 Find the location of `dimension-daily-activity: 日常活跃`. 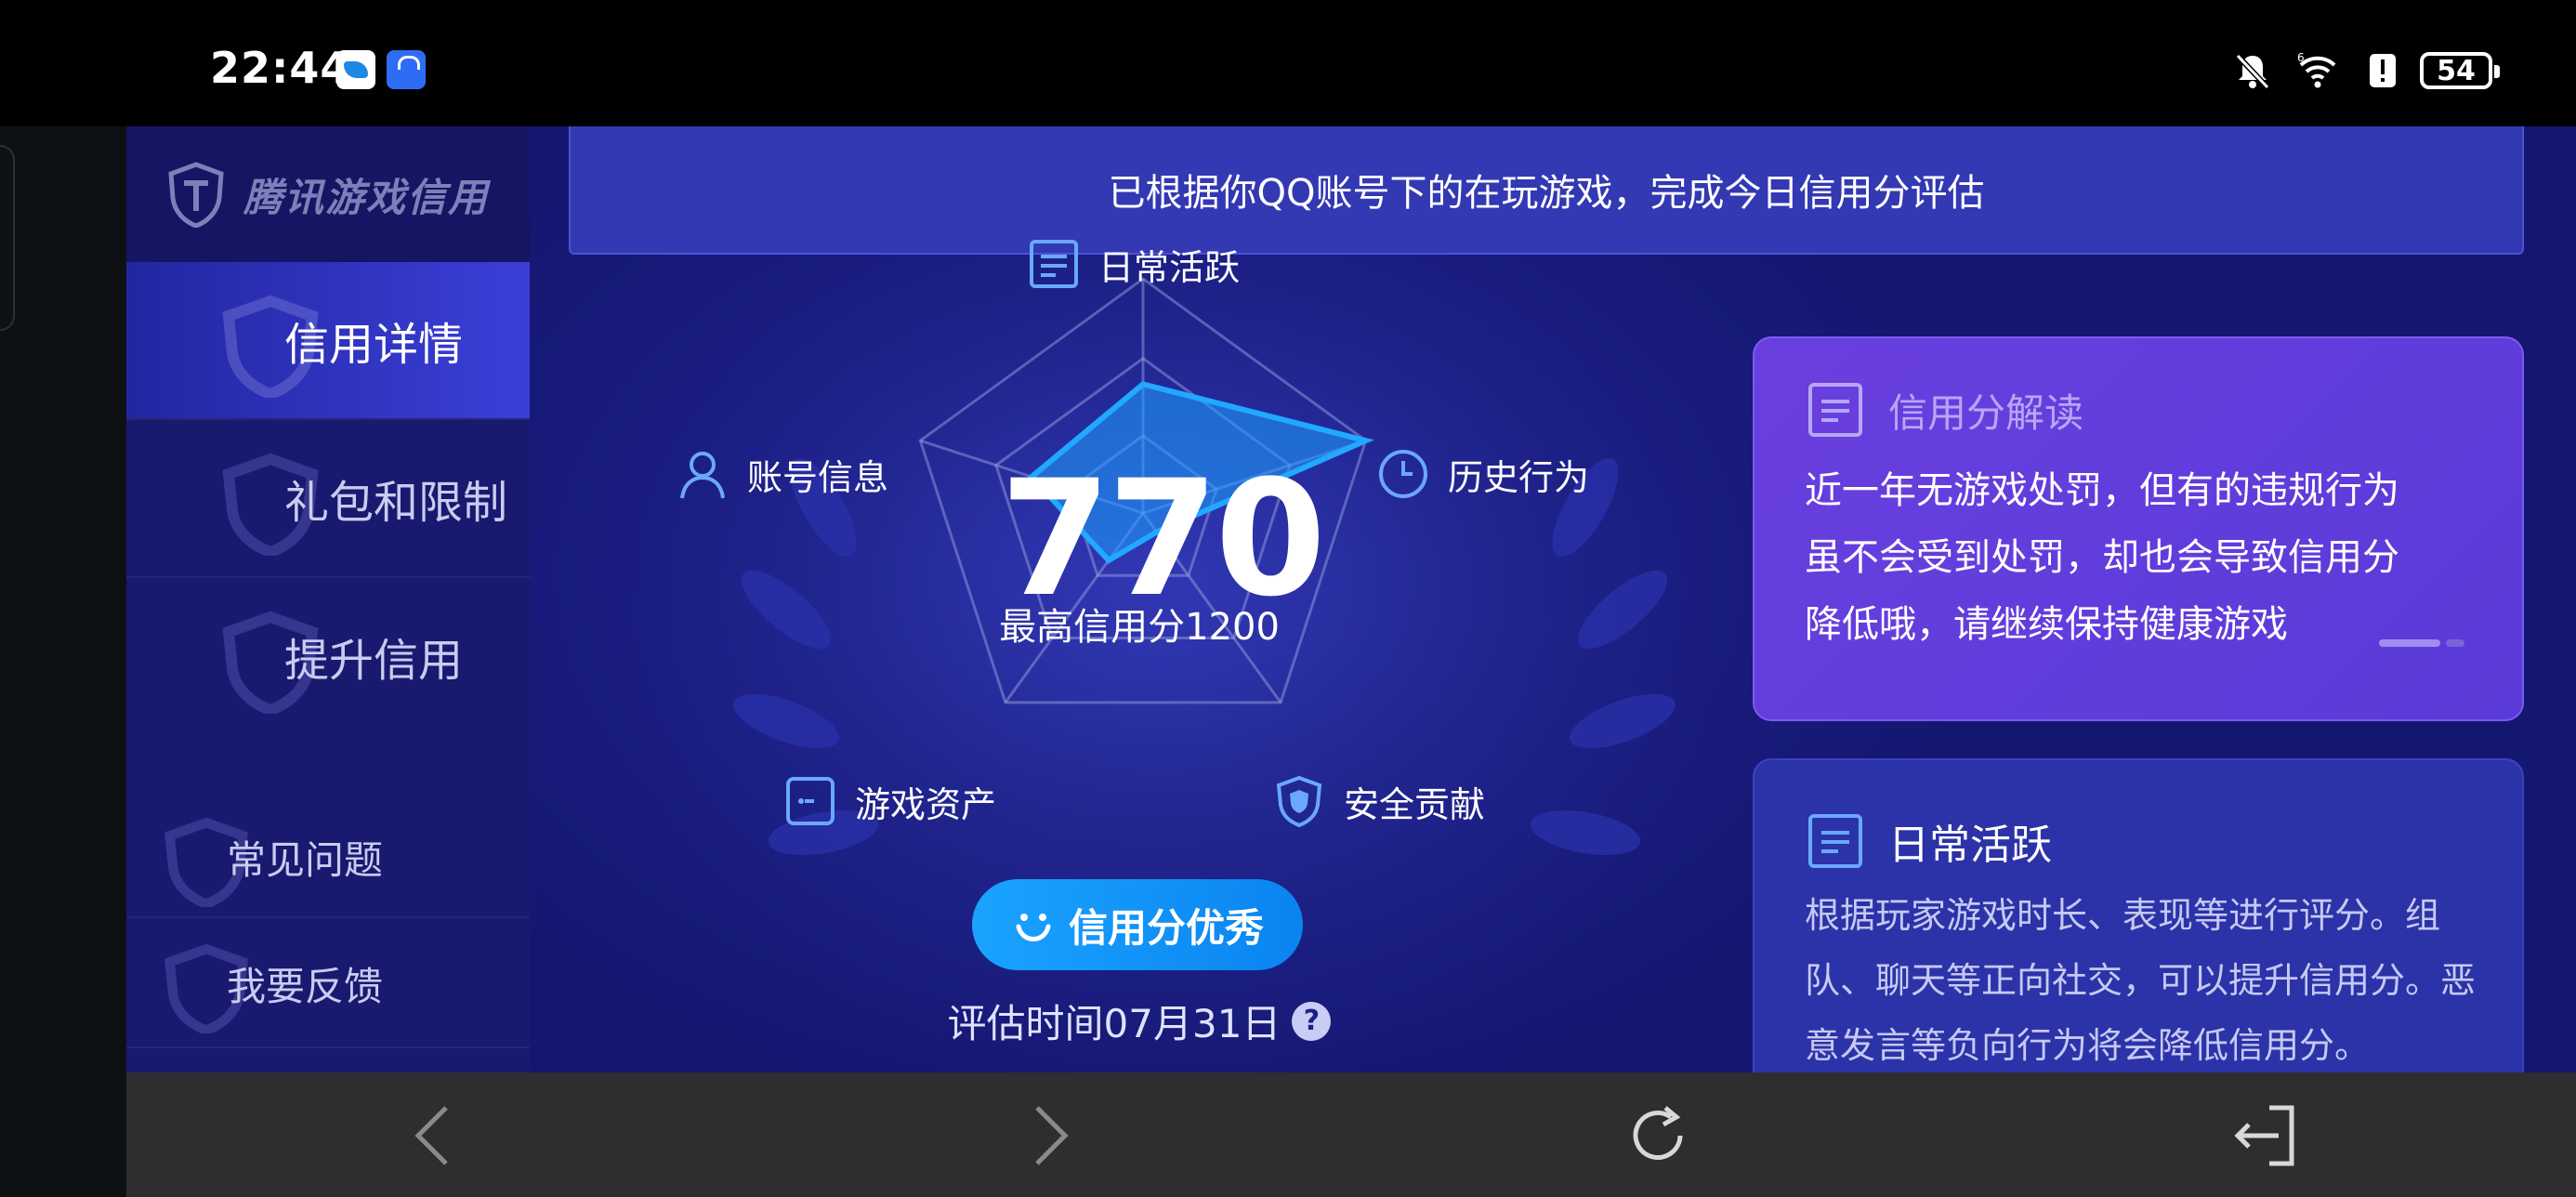

dimension-daily-activity: 日常活跃 is located at coordinates (1133, 264).